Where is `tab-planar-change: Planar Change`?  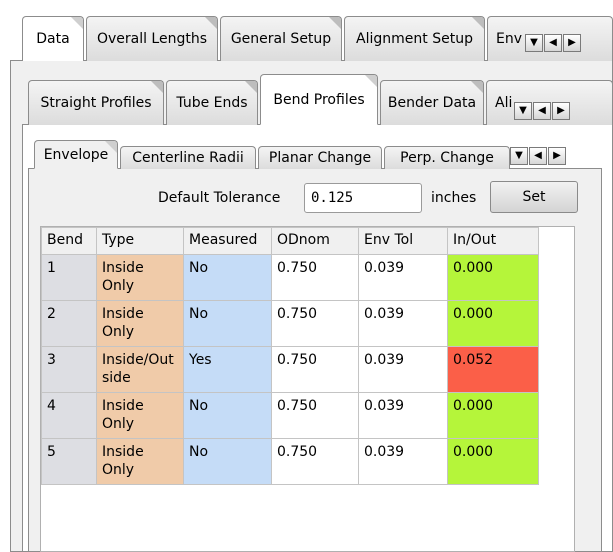
tab-planar-change: Planar Change is located at coordinates (320, 157).